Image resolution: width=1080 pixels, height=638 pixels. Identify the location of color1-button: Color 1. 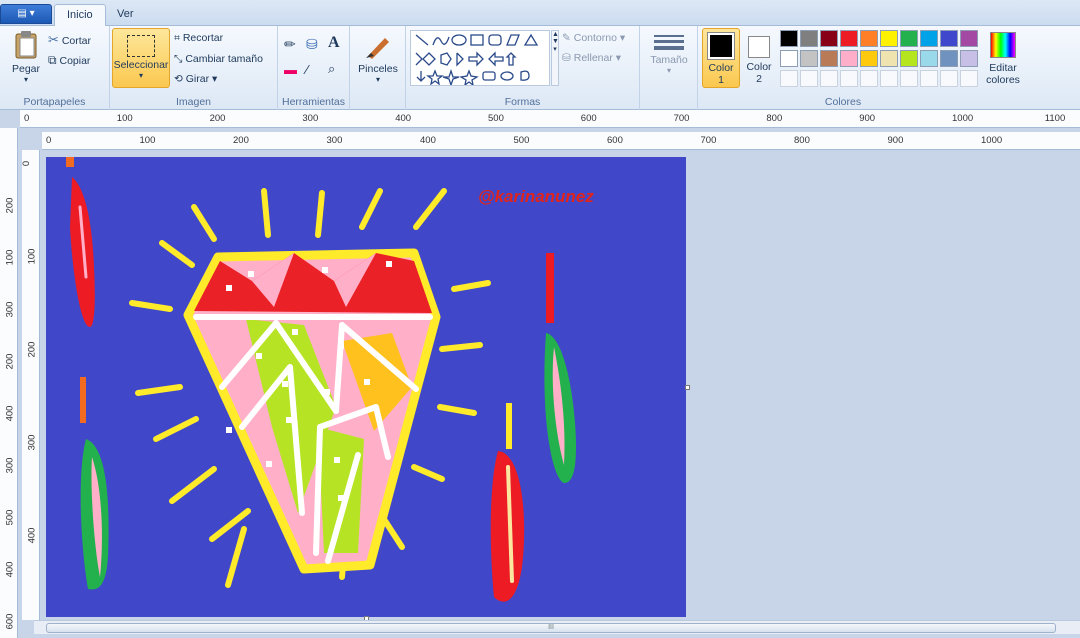
(721, 58).